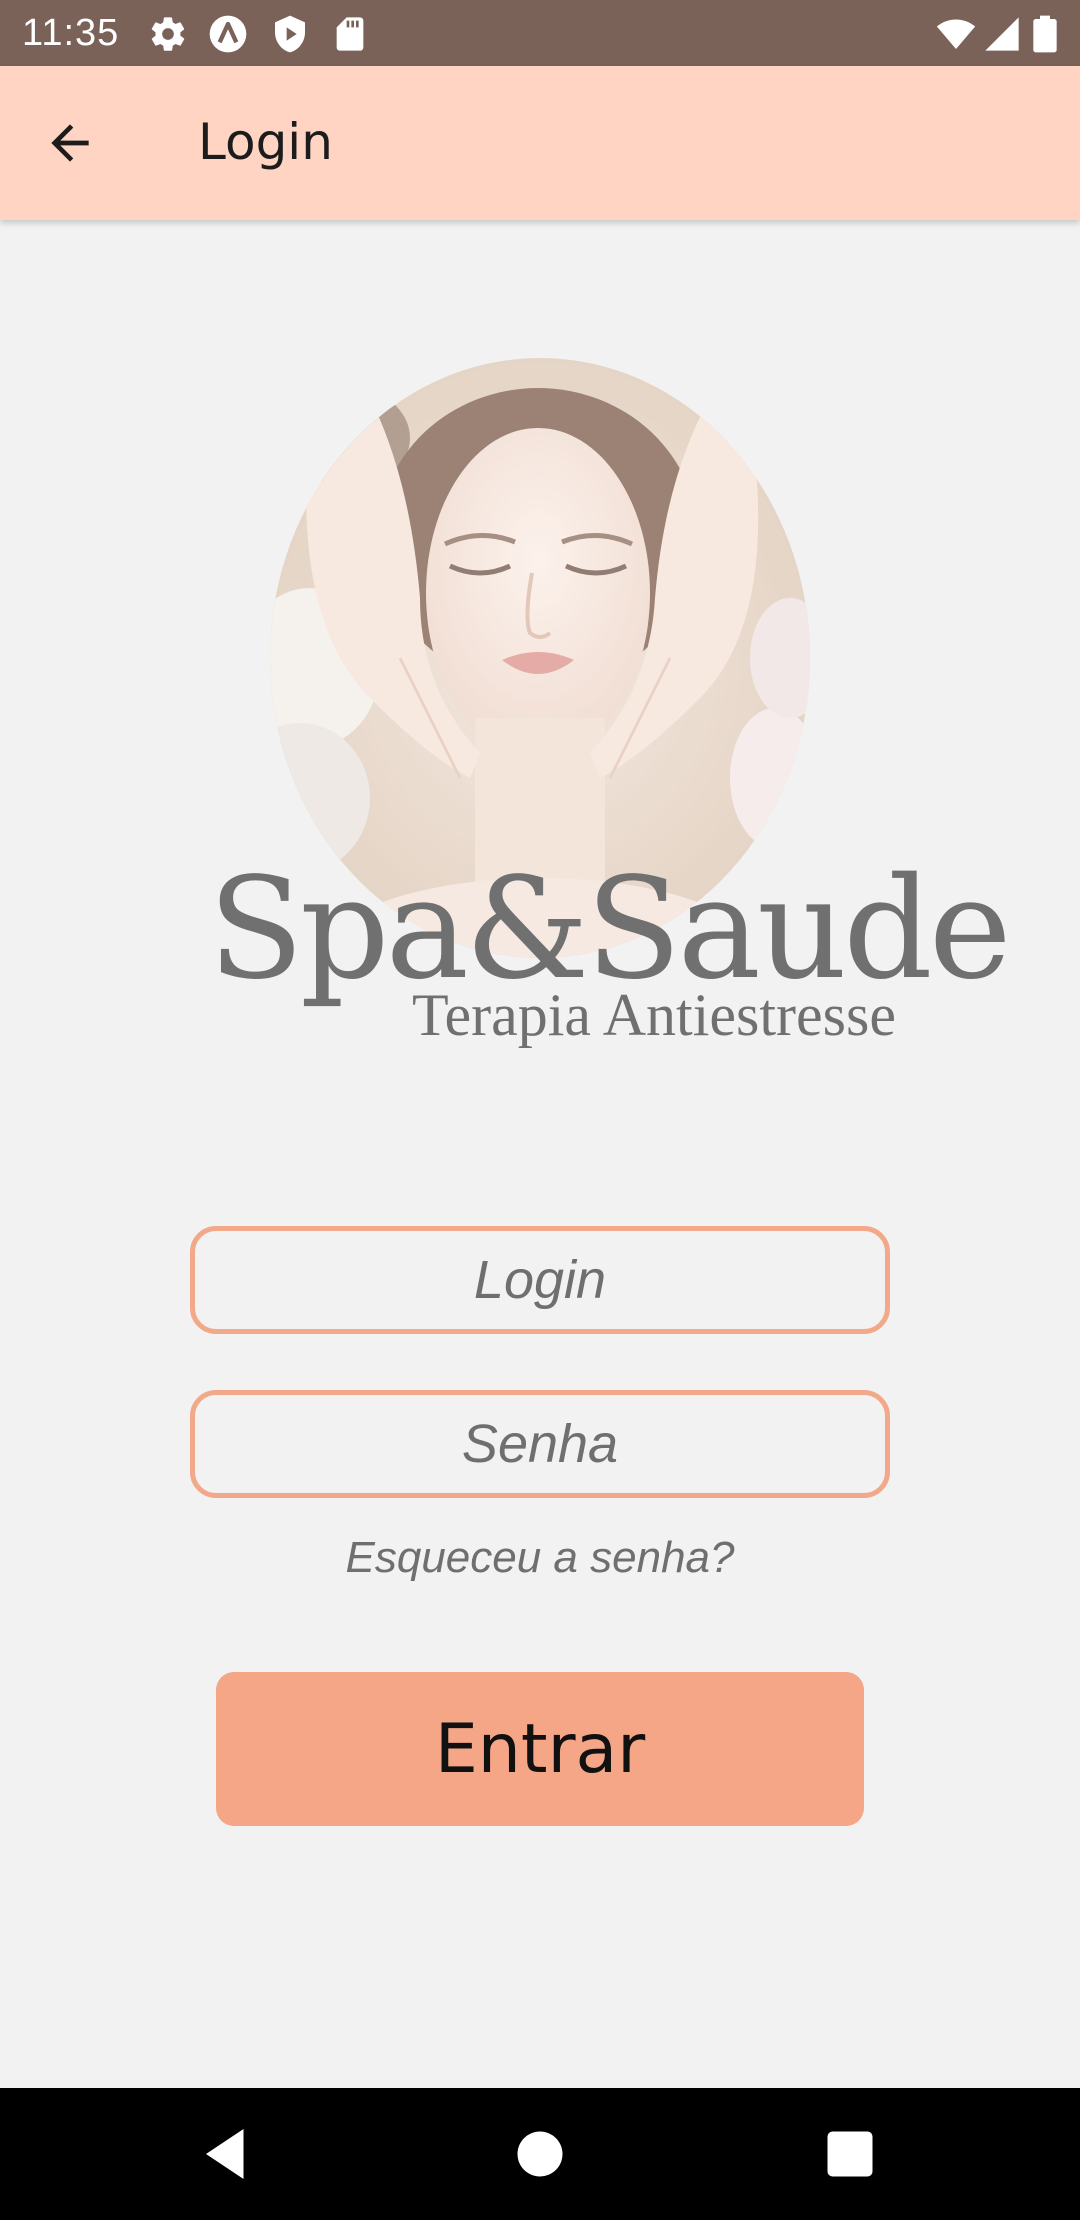 The image size is (1080, 2220). I want to click on brand-tagline: Terapia Antiestresse, so click(654, 1015).